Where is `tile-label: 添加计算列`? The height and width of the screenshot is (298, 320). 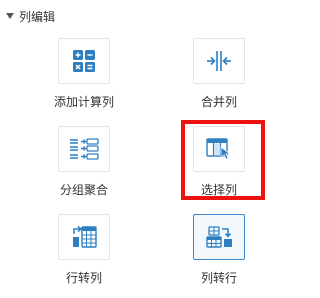 tile-label: 添加计算列 is located at coordinates (83, 102).